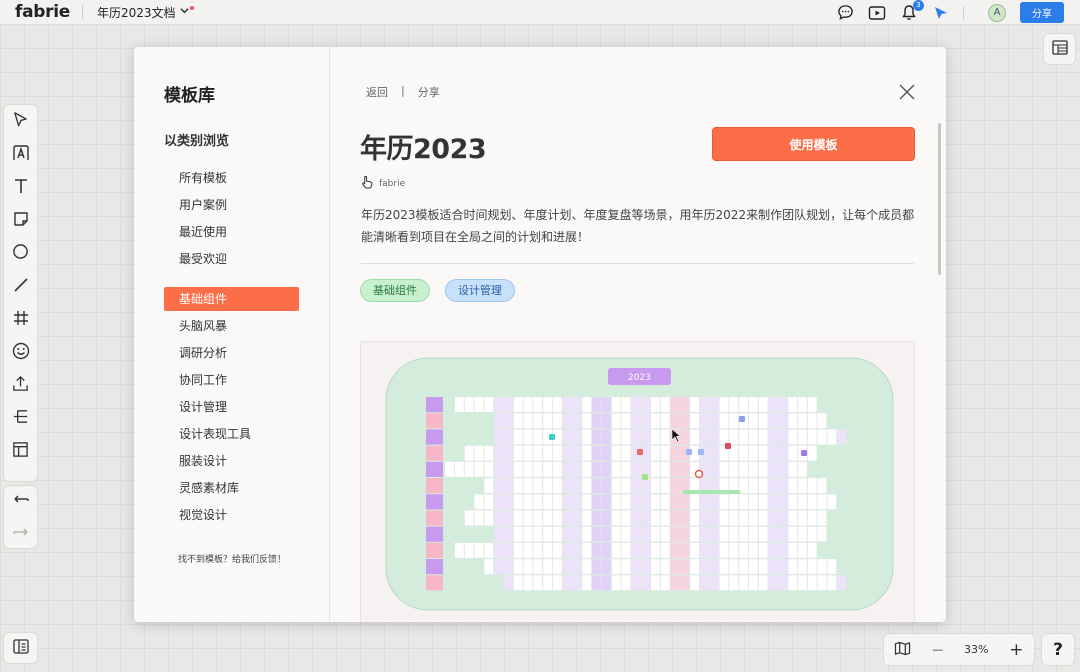  Describe the element at coordinates (20, 385) in the screenshot. I see `upload-tool` at that location.